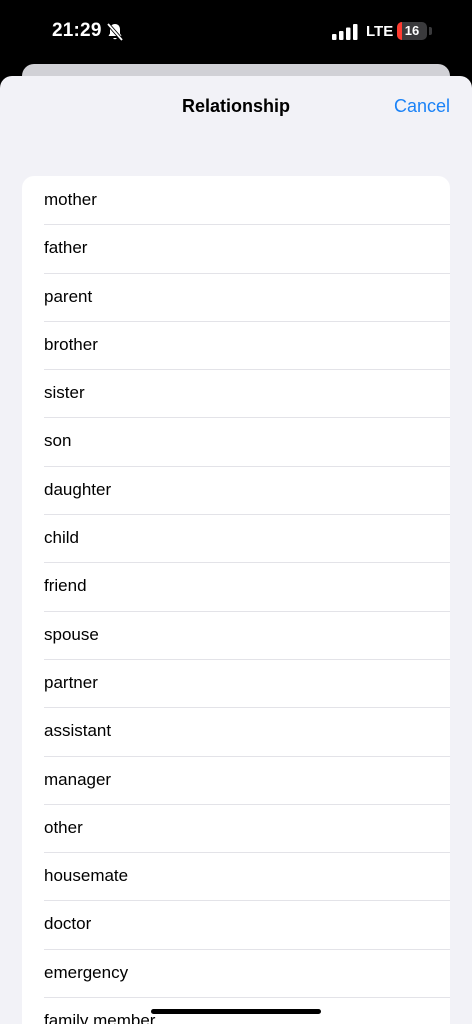 This screenshot has width=472, height=1024. Describe the element at coordinates (236, 538) in the screenshot. I see `relationship-option: child` at that location.